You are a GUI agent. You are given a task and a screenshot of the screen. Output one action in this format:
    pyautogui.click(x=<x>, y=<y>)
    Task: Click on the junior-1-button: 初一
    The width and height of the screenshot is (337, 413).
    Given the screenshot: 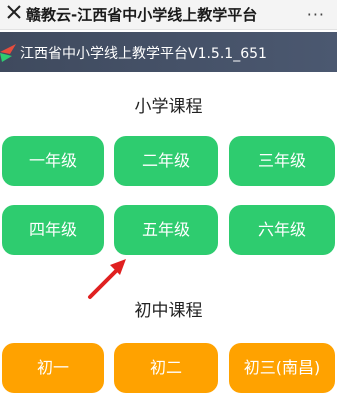 What is the action you would take?
    pyautogui.click(x=53, y=368)
    